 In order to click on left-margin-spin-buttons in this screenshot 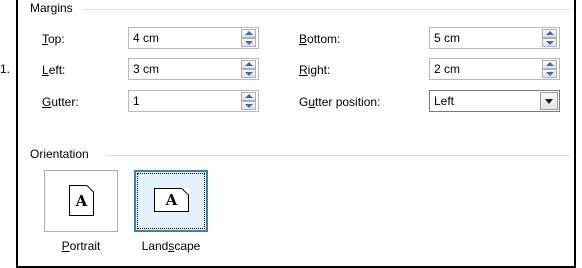, I will do `click(248, 69)`.